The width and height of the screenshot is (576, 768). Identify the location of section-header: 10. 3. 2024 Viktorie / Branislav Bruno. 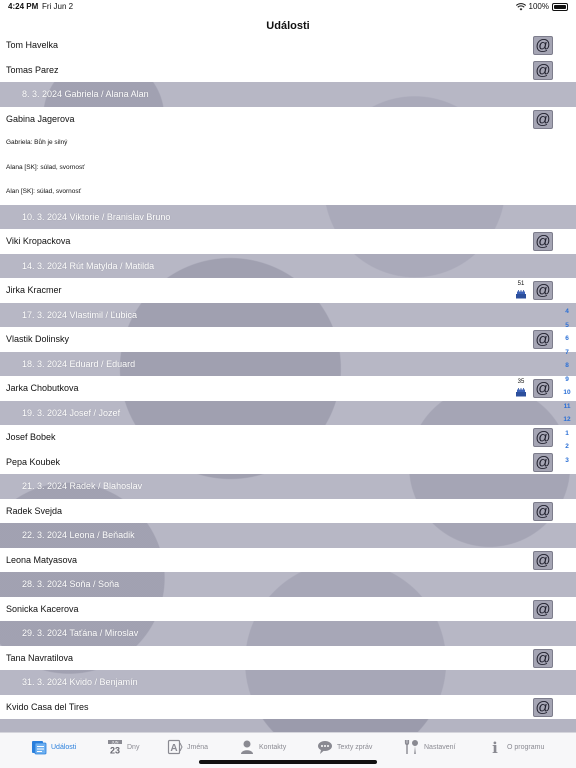
(288, 216).